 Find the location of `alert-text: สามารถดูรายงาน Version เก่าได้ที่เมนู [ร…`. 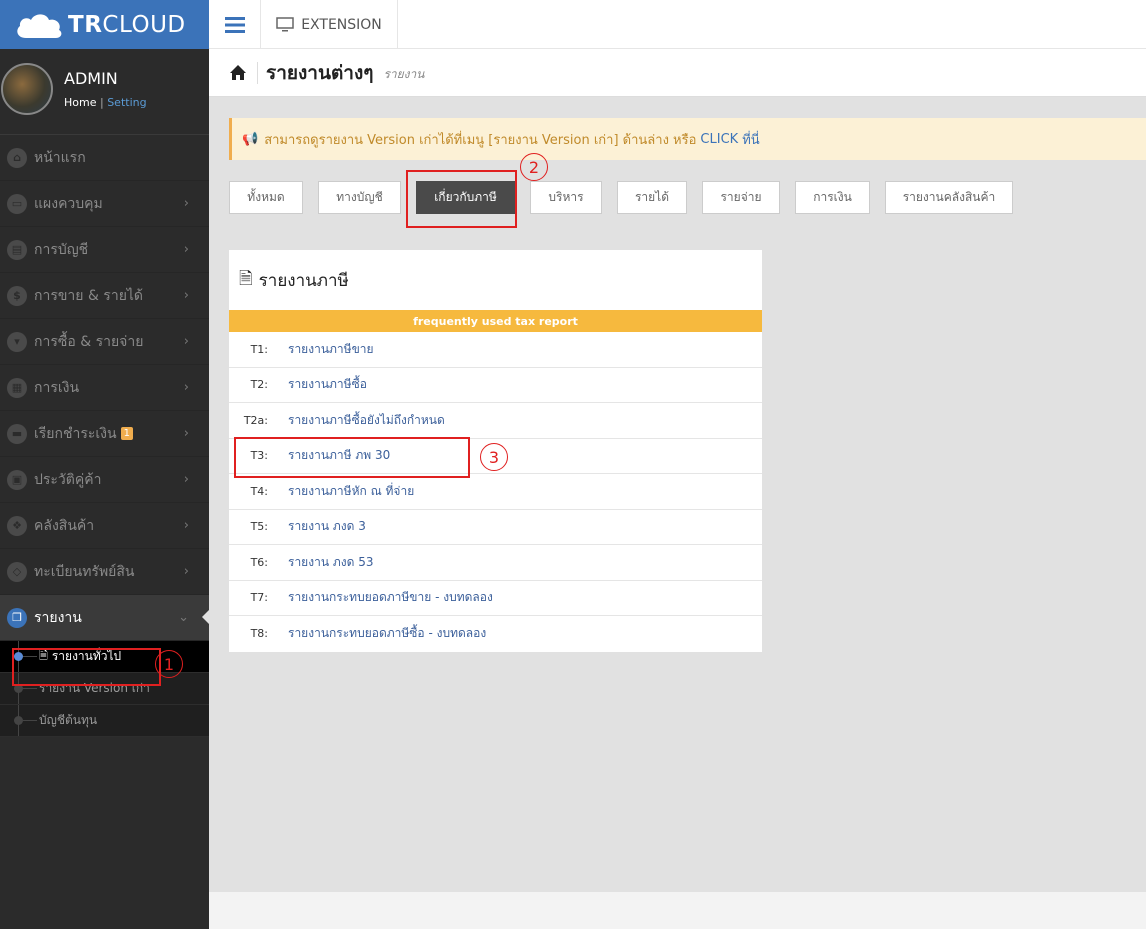

alert-text: สามารถดูรายงาน Version เก่าได้ที่เมนู [ร… is located at coordinates (480, 140).